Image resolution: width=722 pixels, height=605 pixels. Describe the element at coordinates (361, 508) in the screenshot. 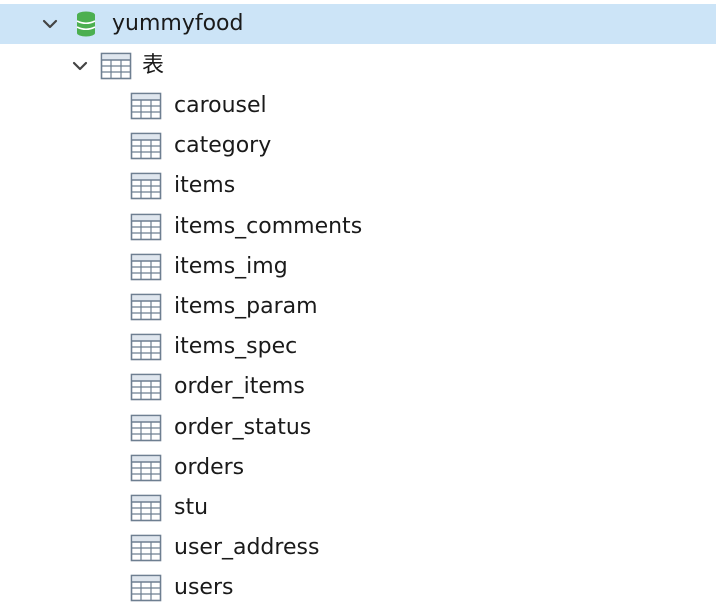

I see `table-row-stu: stu` at that location.